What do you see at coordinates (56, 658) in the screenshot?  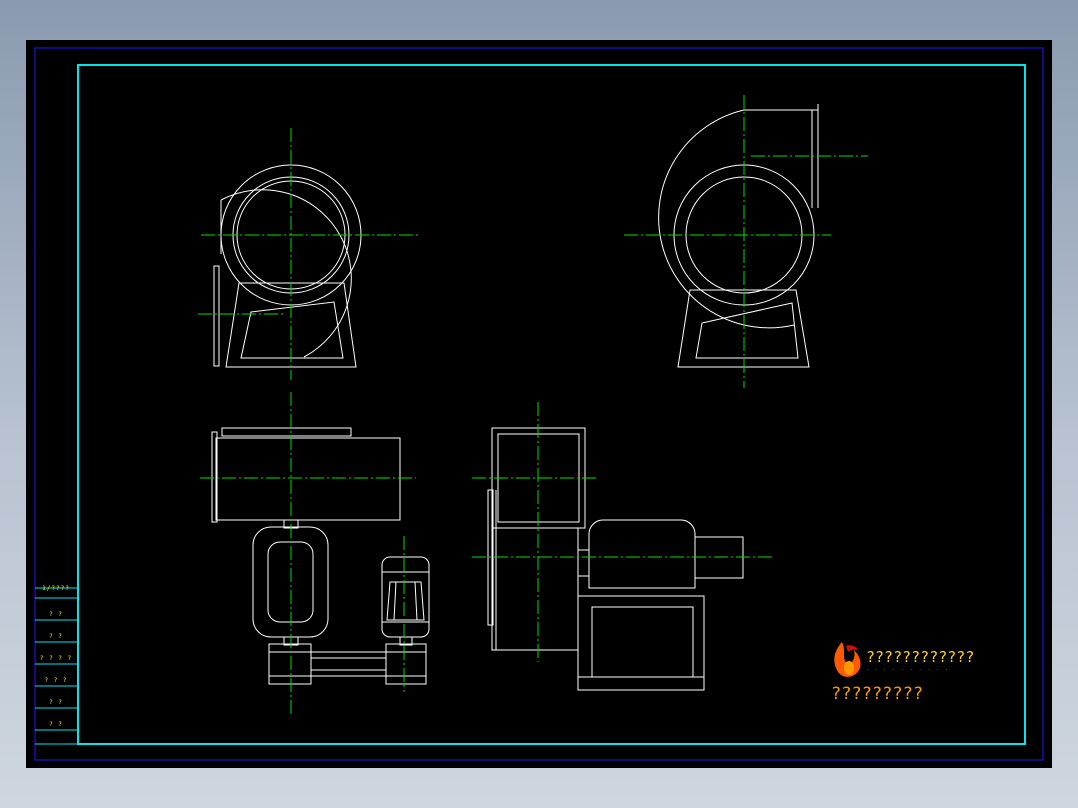 I see `title-cell-4: ? ? ? ?` at bounding box center [56, 658].